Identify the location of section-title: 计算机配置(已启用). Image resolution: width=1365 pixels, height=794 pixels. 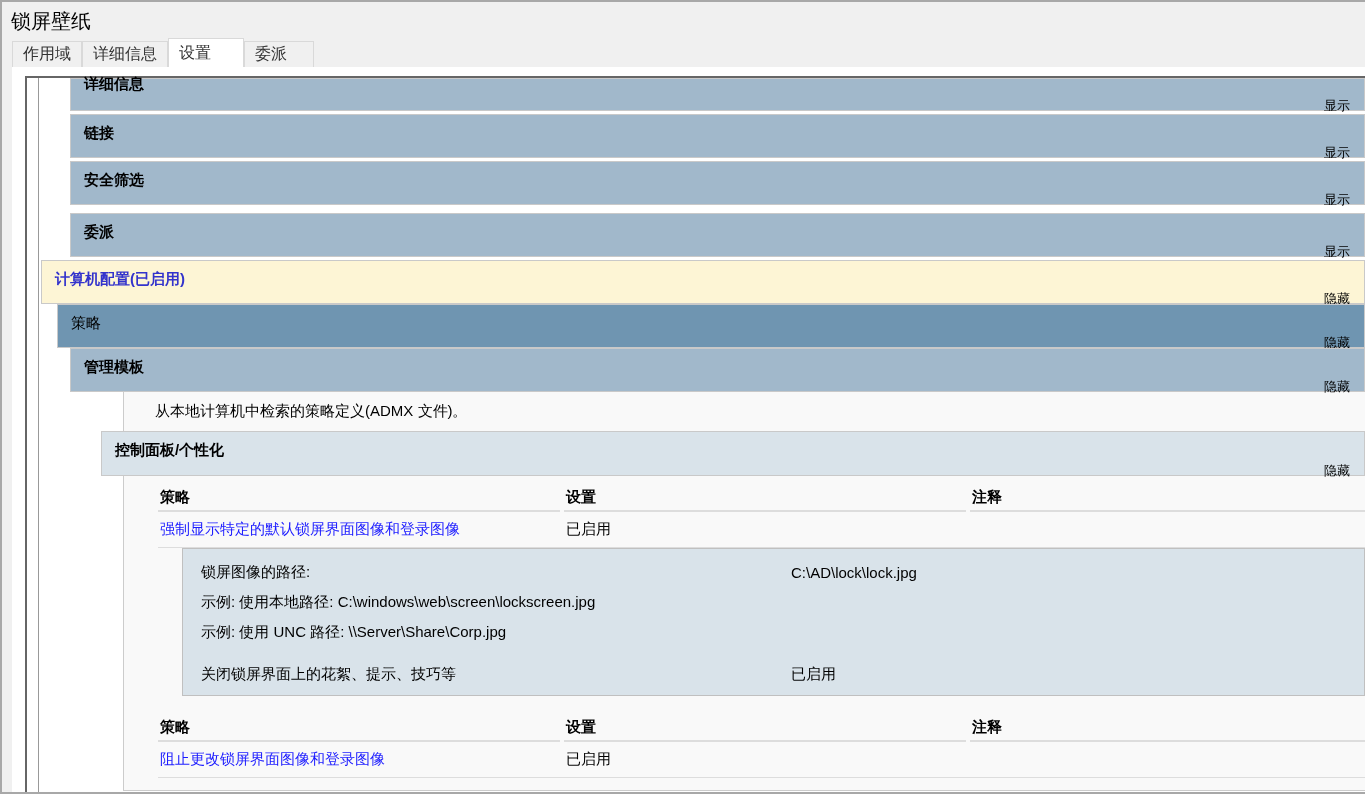
(120, 279).